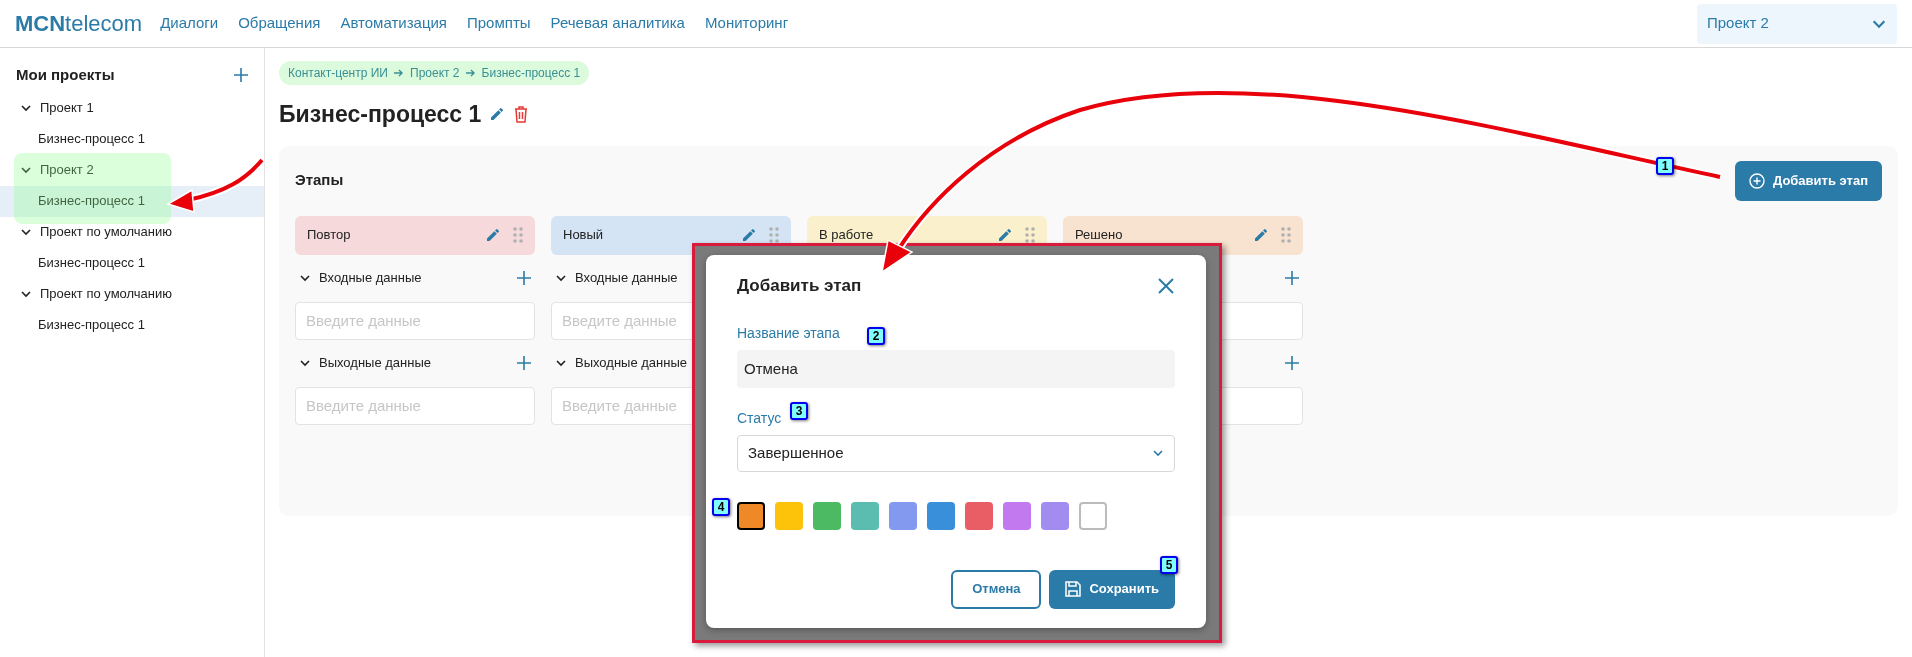 Image resolution: width=1912 pixels, height=657 pixels. I want to click on save-button: Сохранить, so click(1112, 589).